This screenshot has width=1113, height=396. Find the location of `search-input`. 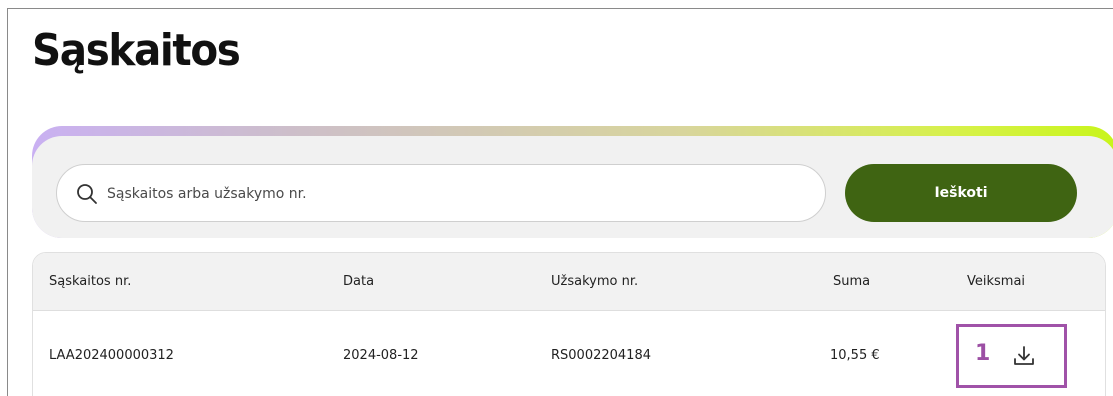

search-input is located at coordinates (457, 194).